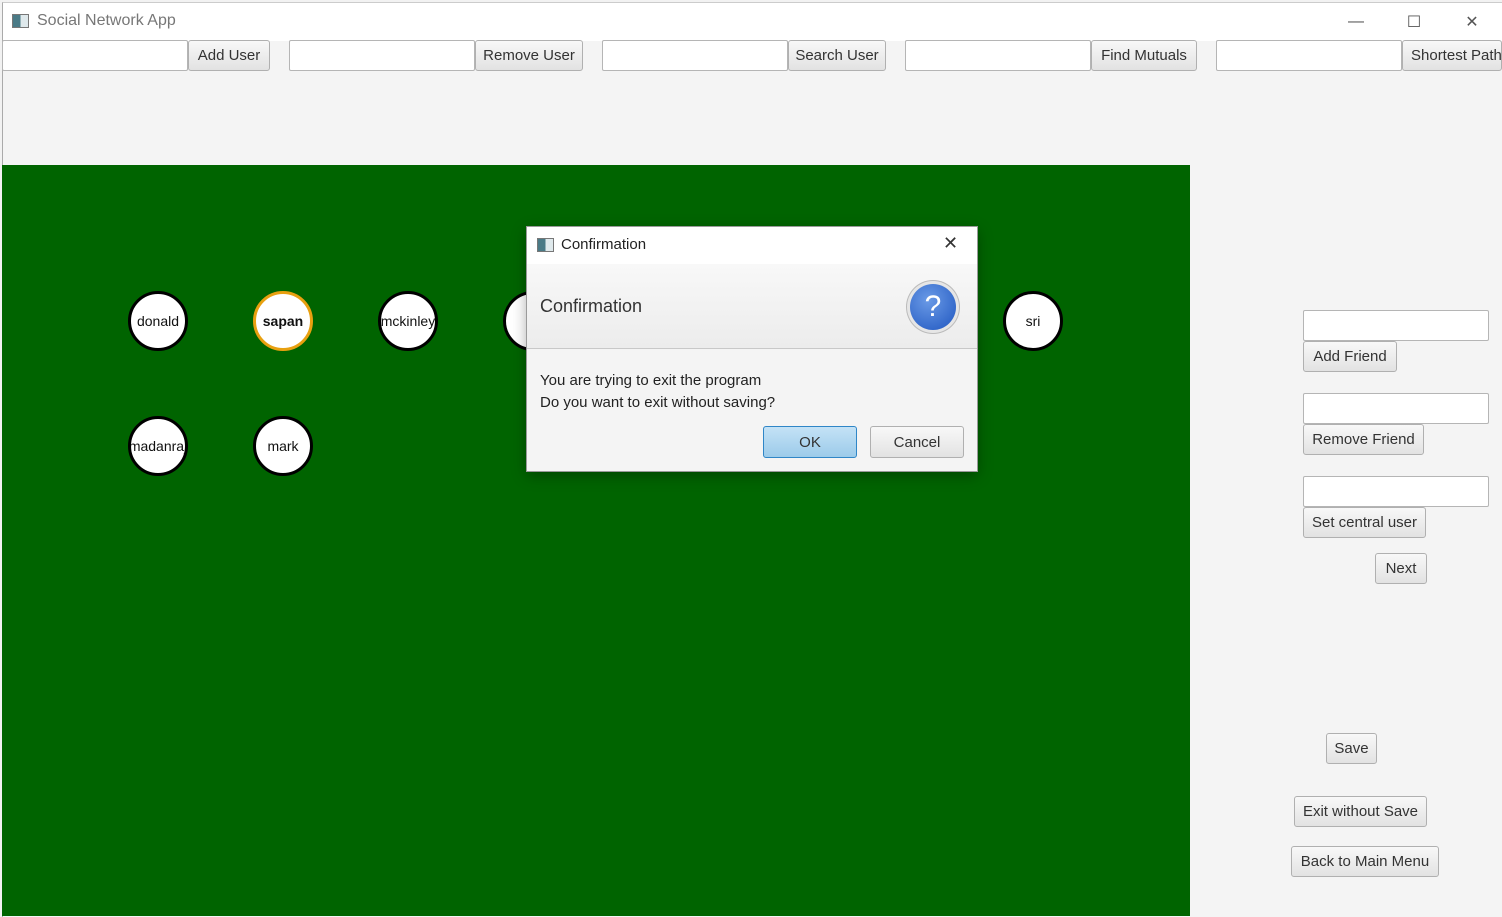 The width and height of the screenshot is (1502, 917). What do you see at coordinates (106, 20) in the screenshot?
I see `window-title: Social Network App` at bounding box center [106, 20].